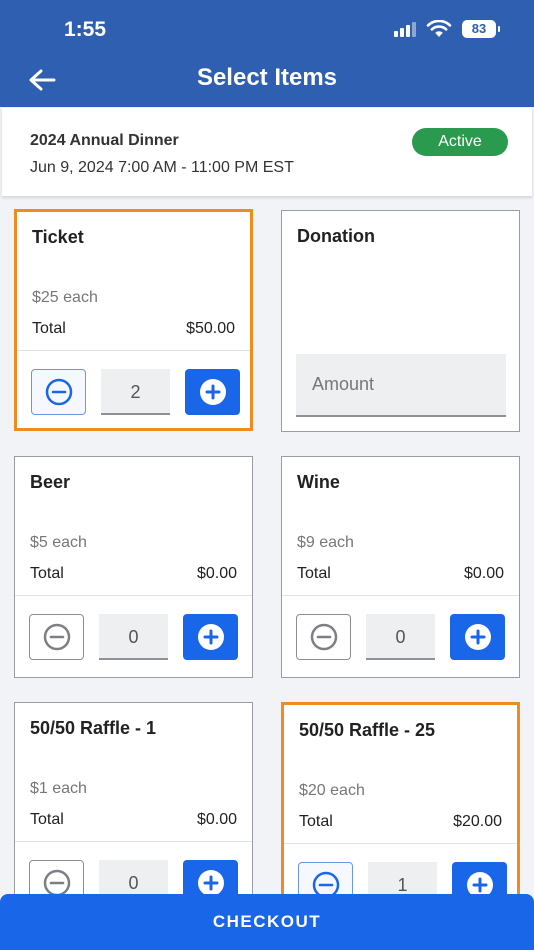 This screenshot has width=534, height=950. What do you see at coordinates (58, 237) in the screenshot?
I see `item-title: Ticket` at bounding box center [58, 237].